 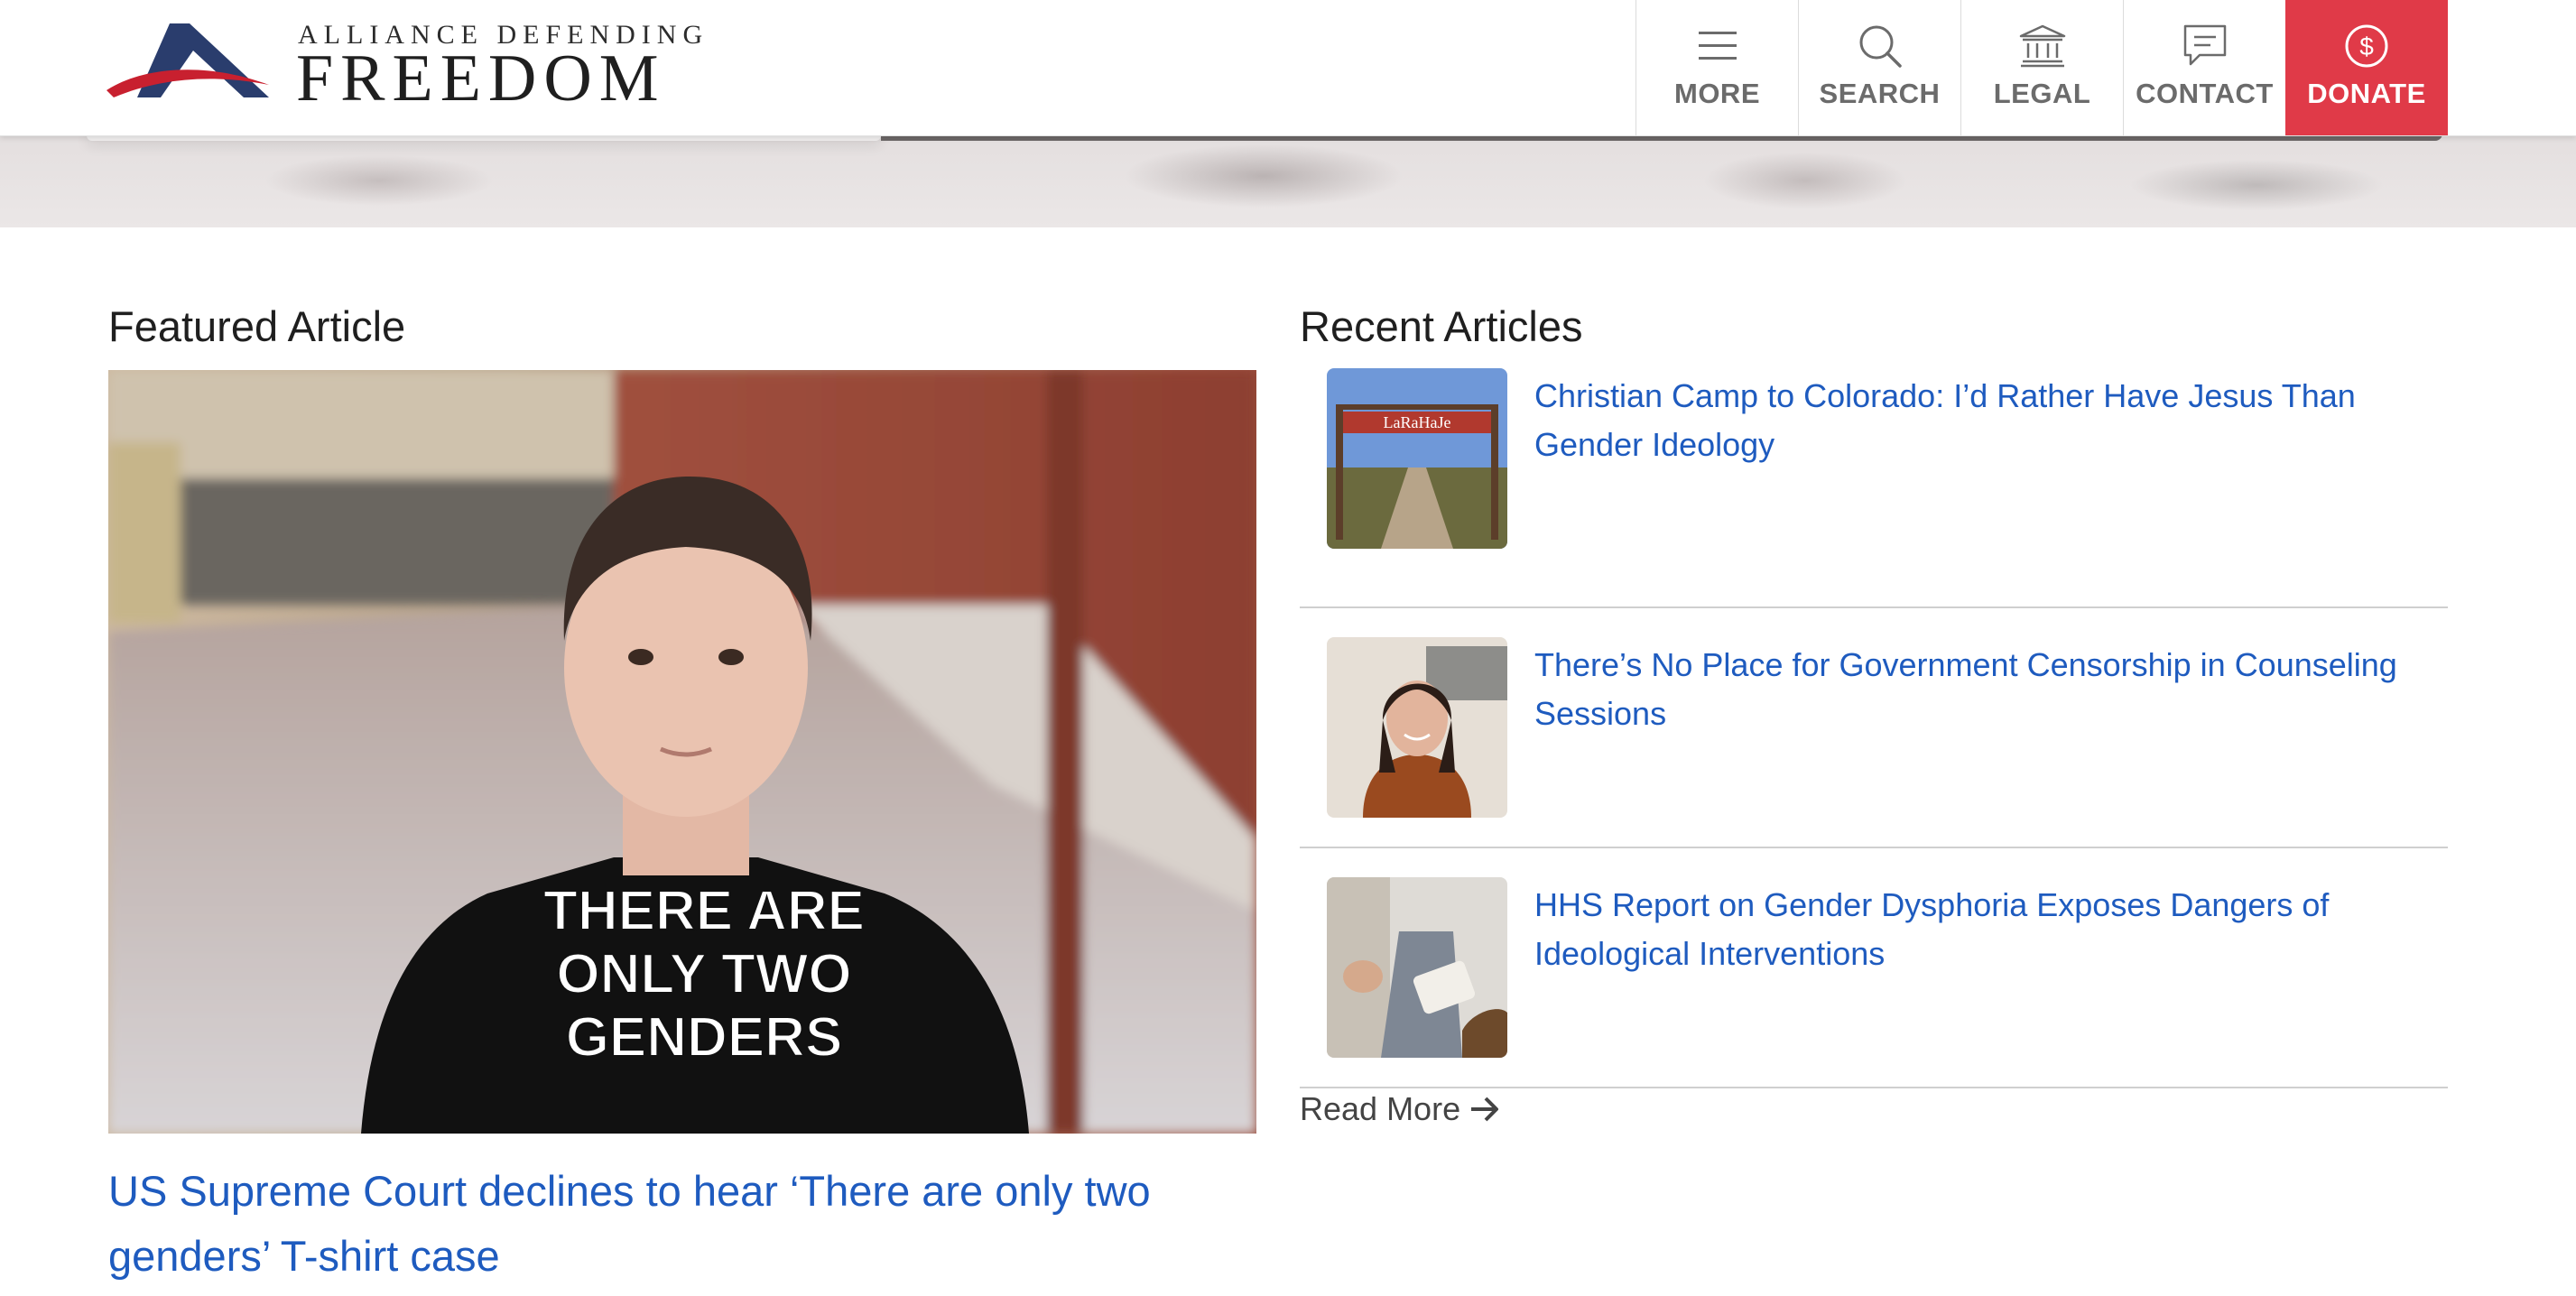 I want to click on nav-donate-button: $ DONATE, so click(x=2366, y=67).